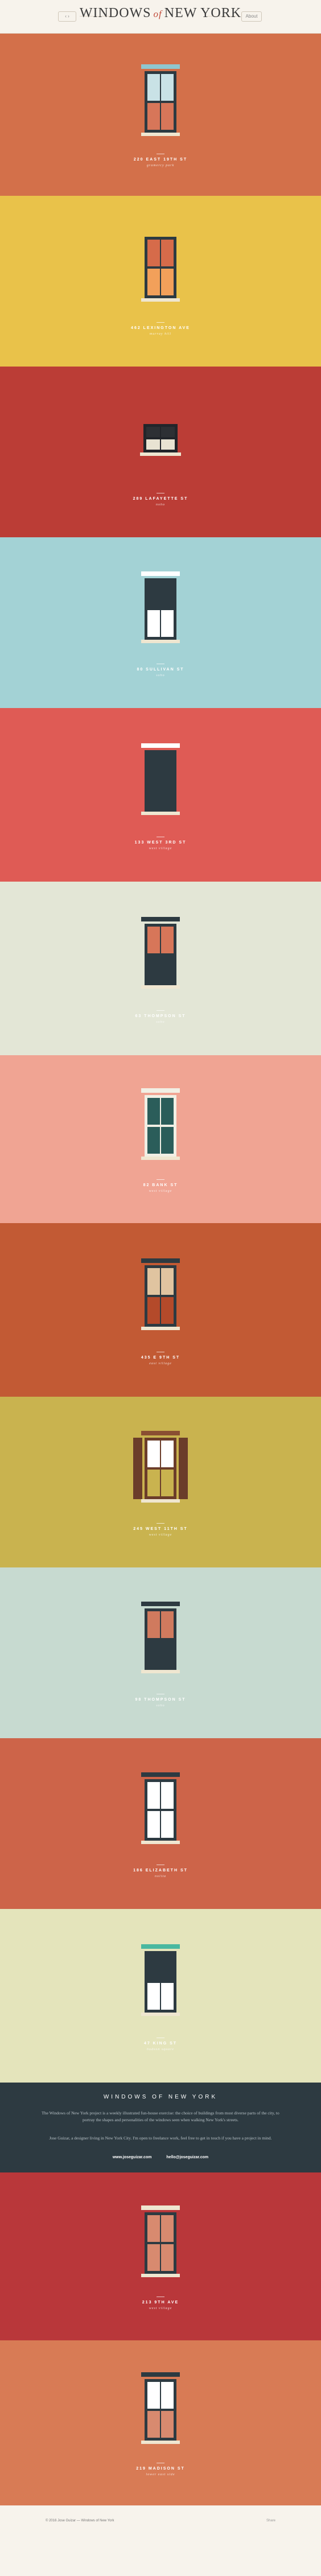  What do you see at coordinates (270, 2521) in the screenshot?
I see `footer-share-link: Share` at bounding box center [270, 2521].